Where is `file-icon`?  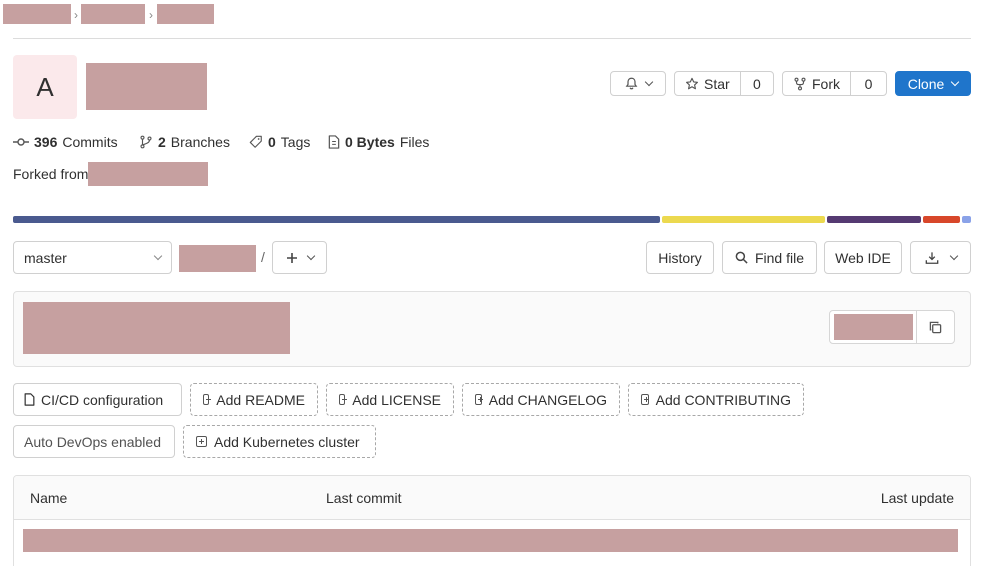 file-icon is located at coordinates (334, 142).